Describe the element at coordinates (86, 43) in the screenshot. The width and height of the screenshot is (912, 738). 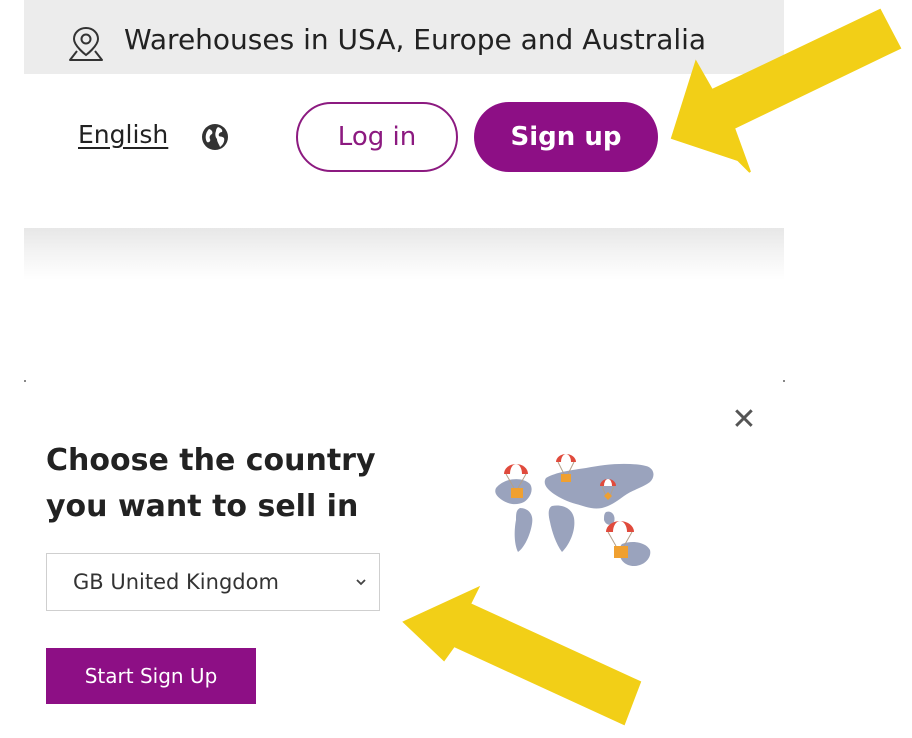
I see `location-pin-icon` at that location.